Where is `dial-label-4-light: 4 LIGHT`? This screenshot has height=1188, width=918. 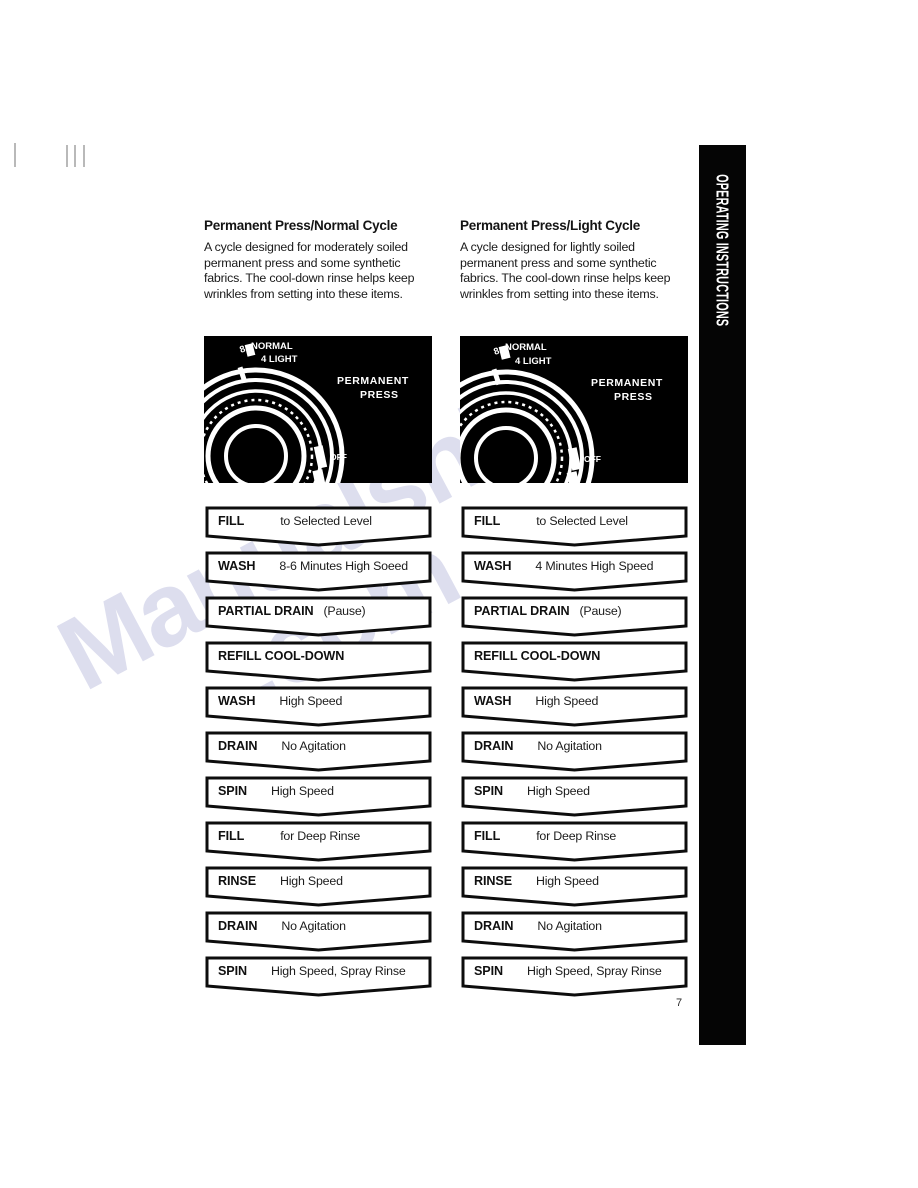
dial-label-4-light: 4 LIGHT is located at coordinates (533, 361).